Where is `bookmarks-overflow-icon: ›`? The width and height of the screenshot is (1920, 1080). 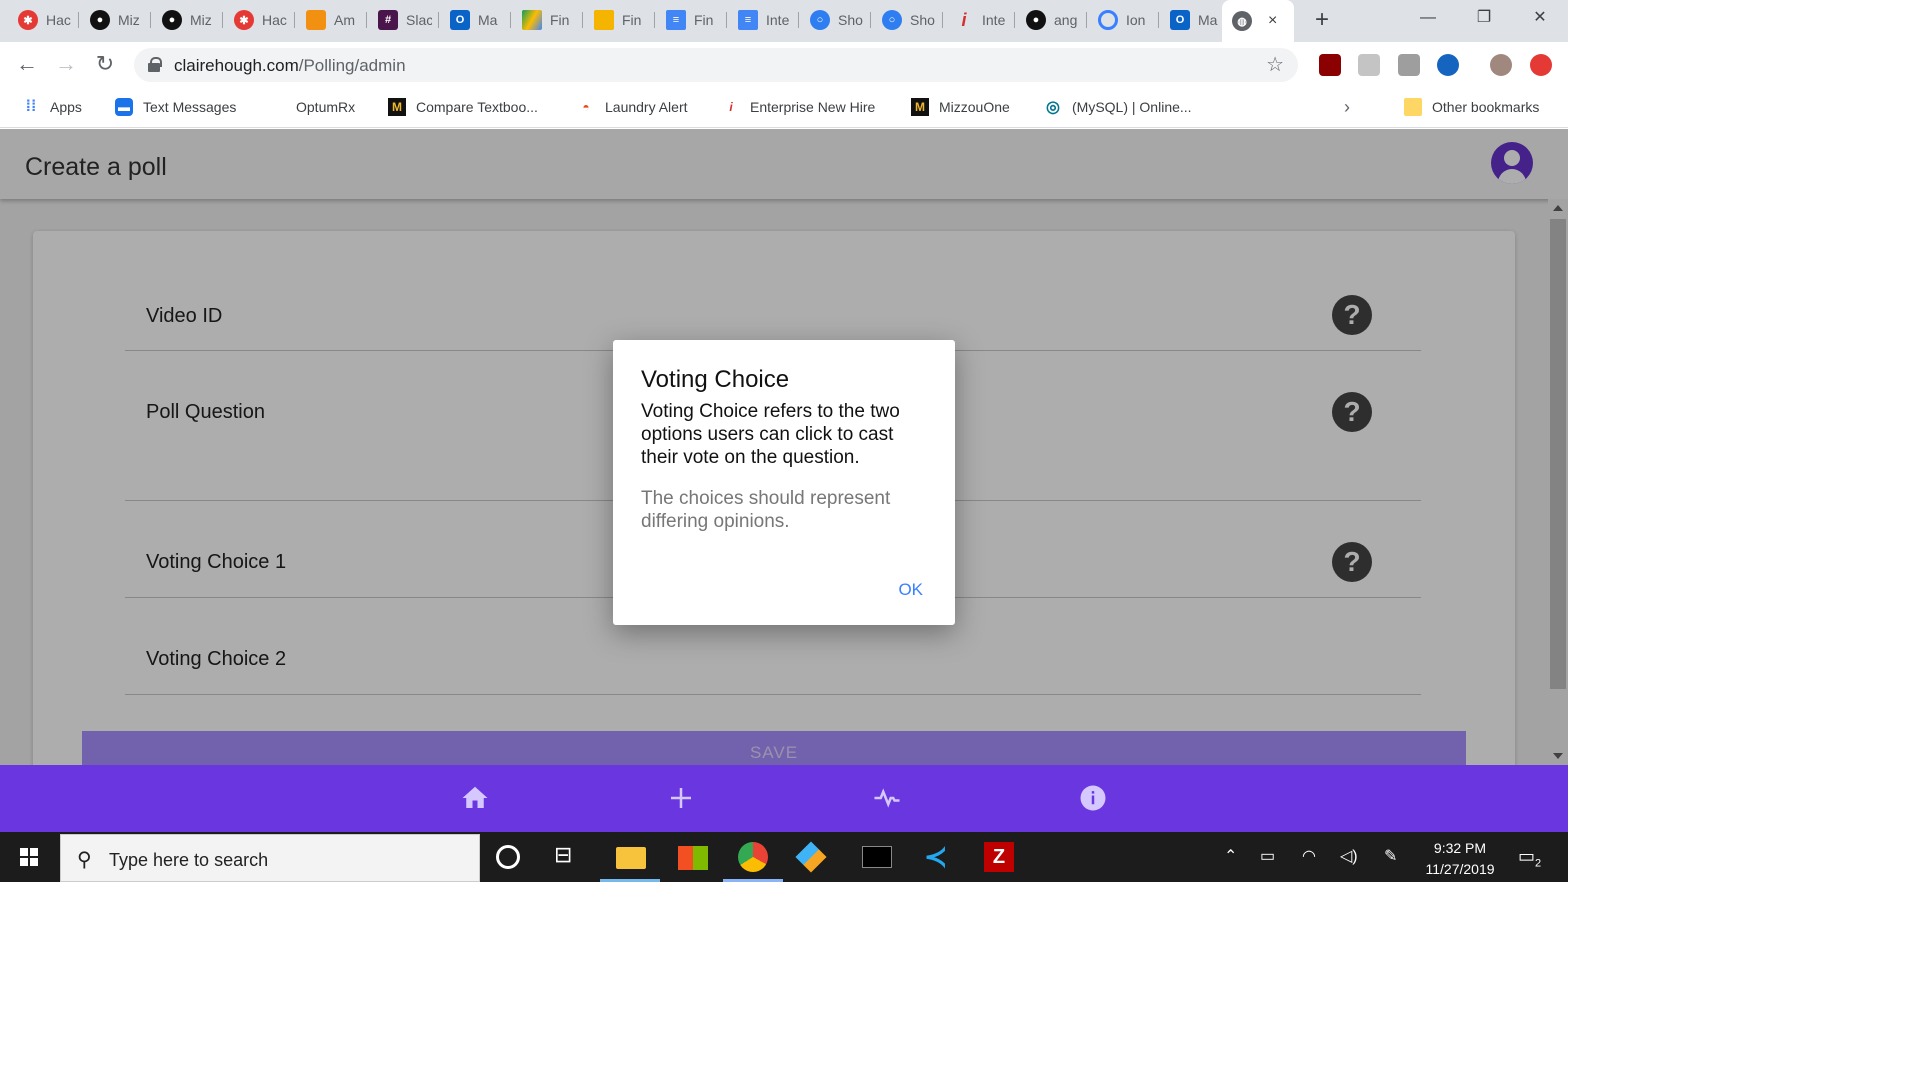 bookmarks-overflow-icon: › is located at coordinates (1347, 107).